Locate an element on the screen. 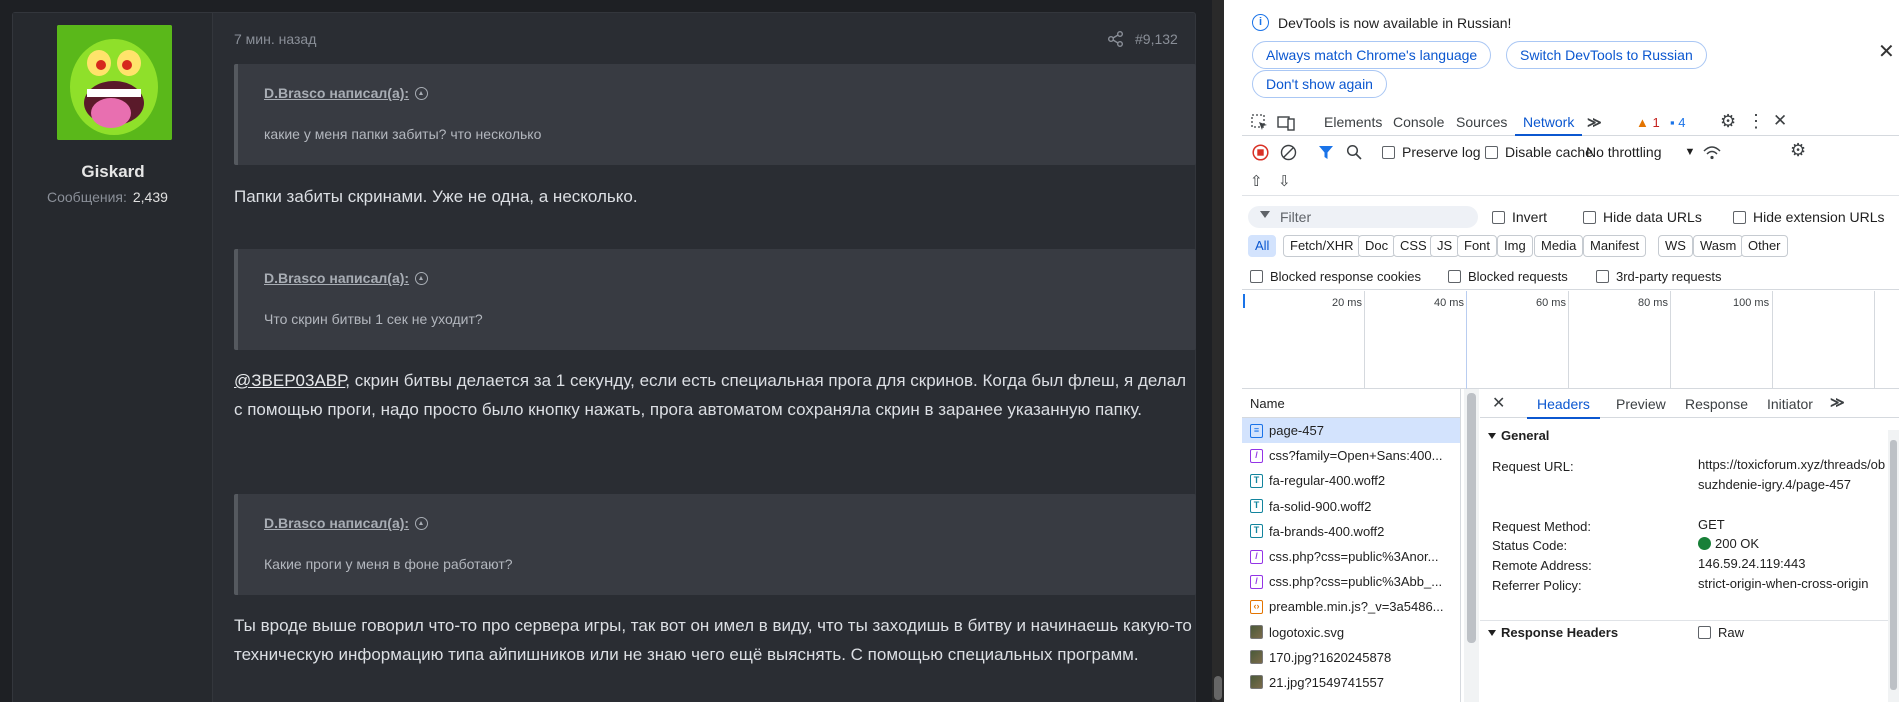 Image resolution: width=1899 pixels, height=702 pixels. username: Giskard is located at coordinates (113, 172).